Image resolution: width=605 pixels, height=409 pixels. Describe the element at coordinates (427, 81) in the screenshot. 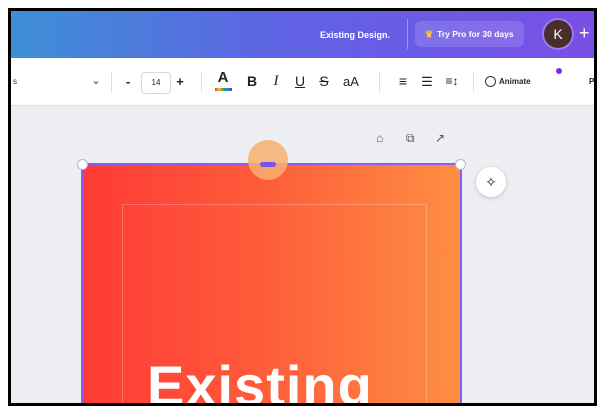

I see `list-icon: ☰` at that location.